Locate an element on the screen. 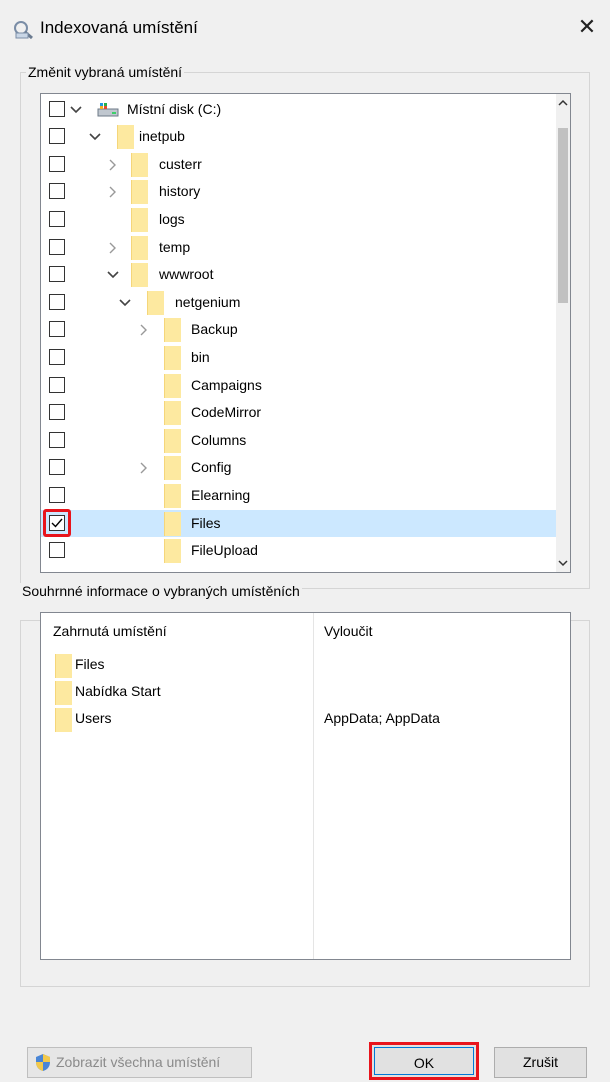 The width and height of the screenshot is (610, 1082). summary-row: Files is located at coordinates (305, 665).